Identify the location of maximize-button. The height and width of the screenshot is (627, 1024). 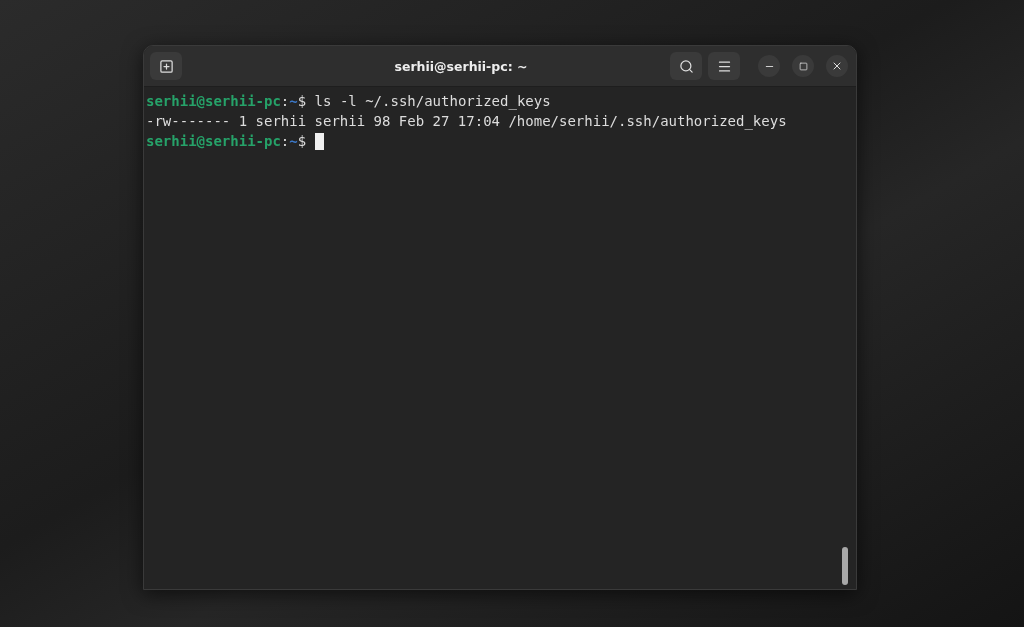
(803, 66).